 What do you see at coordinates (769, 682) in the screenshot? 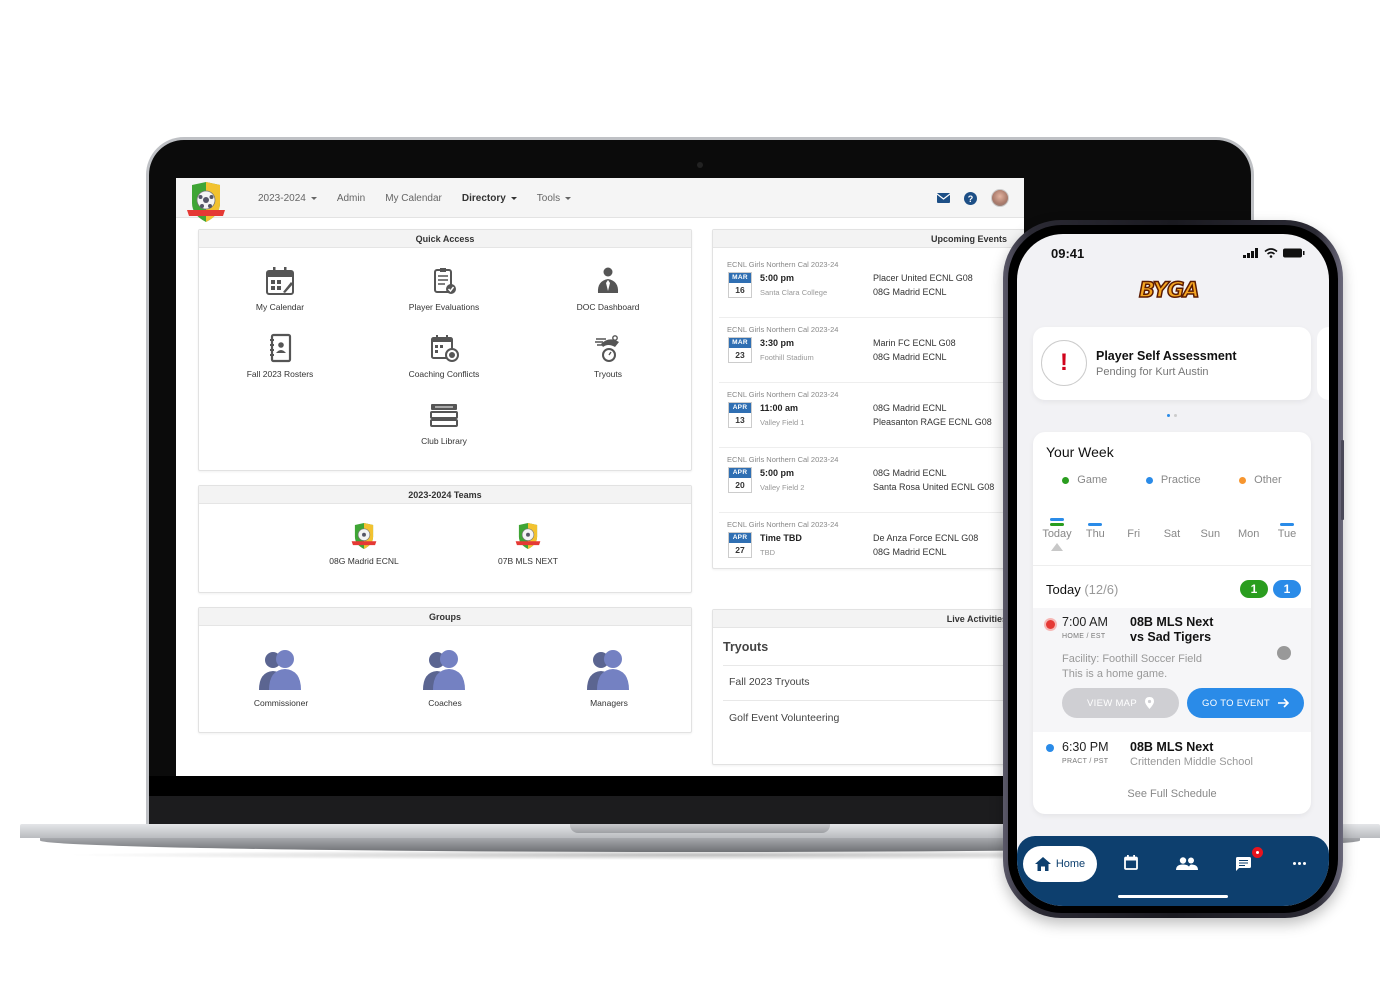
I see `live-activity-fall-2023-tryouts: Fall 2023 Tryouts` at bounding box center [769, 682].